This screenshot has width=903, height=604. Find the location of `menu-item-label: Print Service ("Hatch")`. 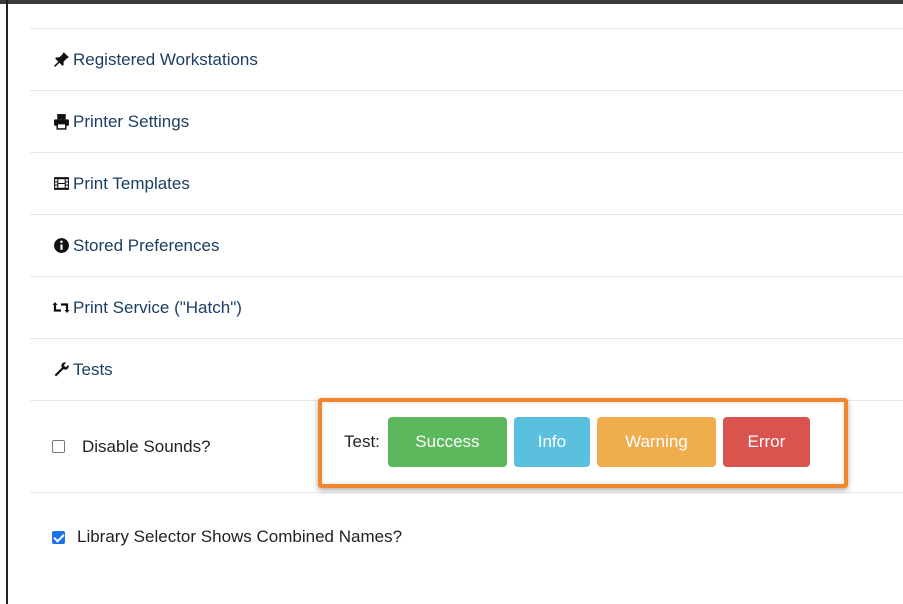

menu-item-label: Print Service ("Hatch") is located at coordinates (157, 307).